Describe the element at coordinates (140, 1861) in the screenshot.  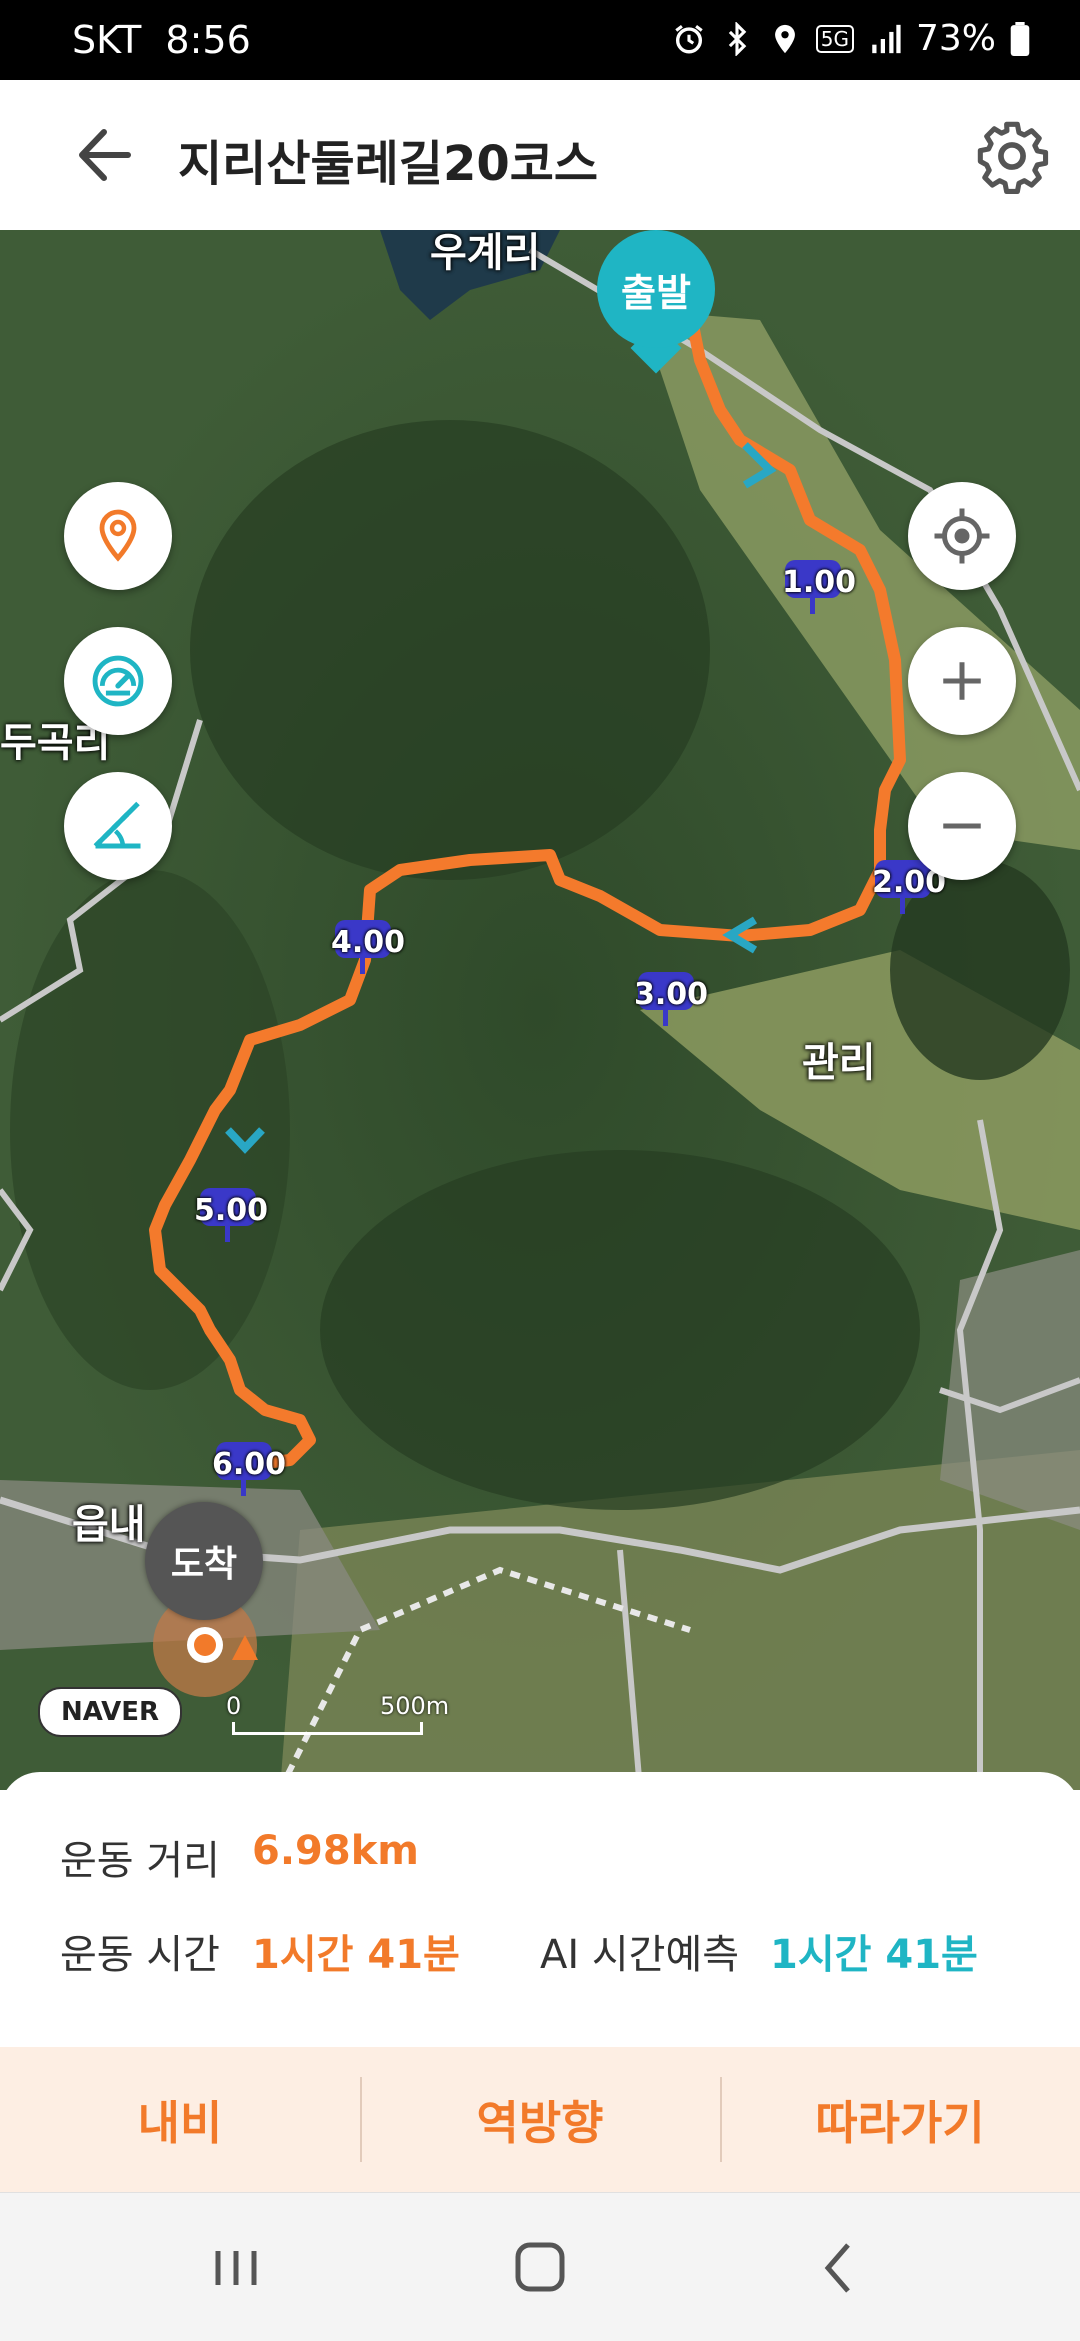
I see `distance-label: 운동 거리` at that location.